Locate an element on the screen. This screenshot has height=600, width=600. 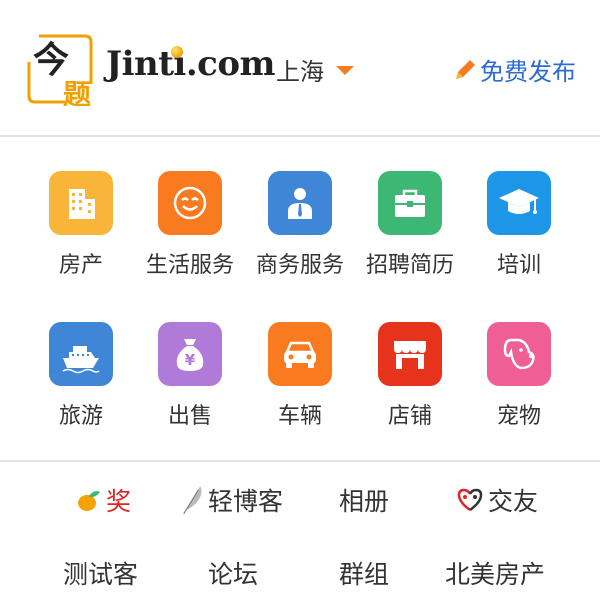
category-for-sale: ¥ 出售 is located at coordinates (190, 376).